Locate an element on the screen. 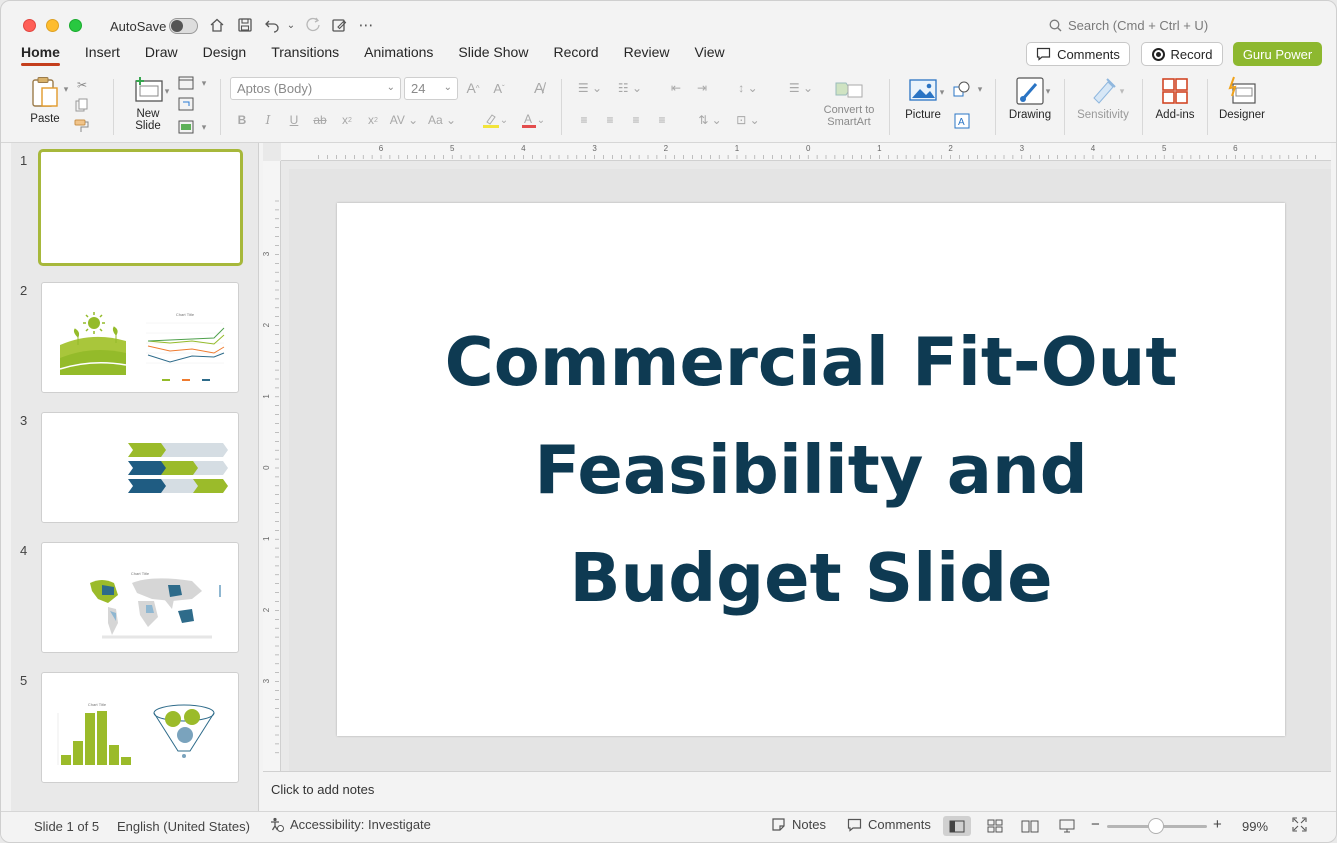 The image size is (1337, 843). line-spacing-icon: ↕ ⌄ is located at coordinates (748, 88).